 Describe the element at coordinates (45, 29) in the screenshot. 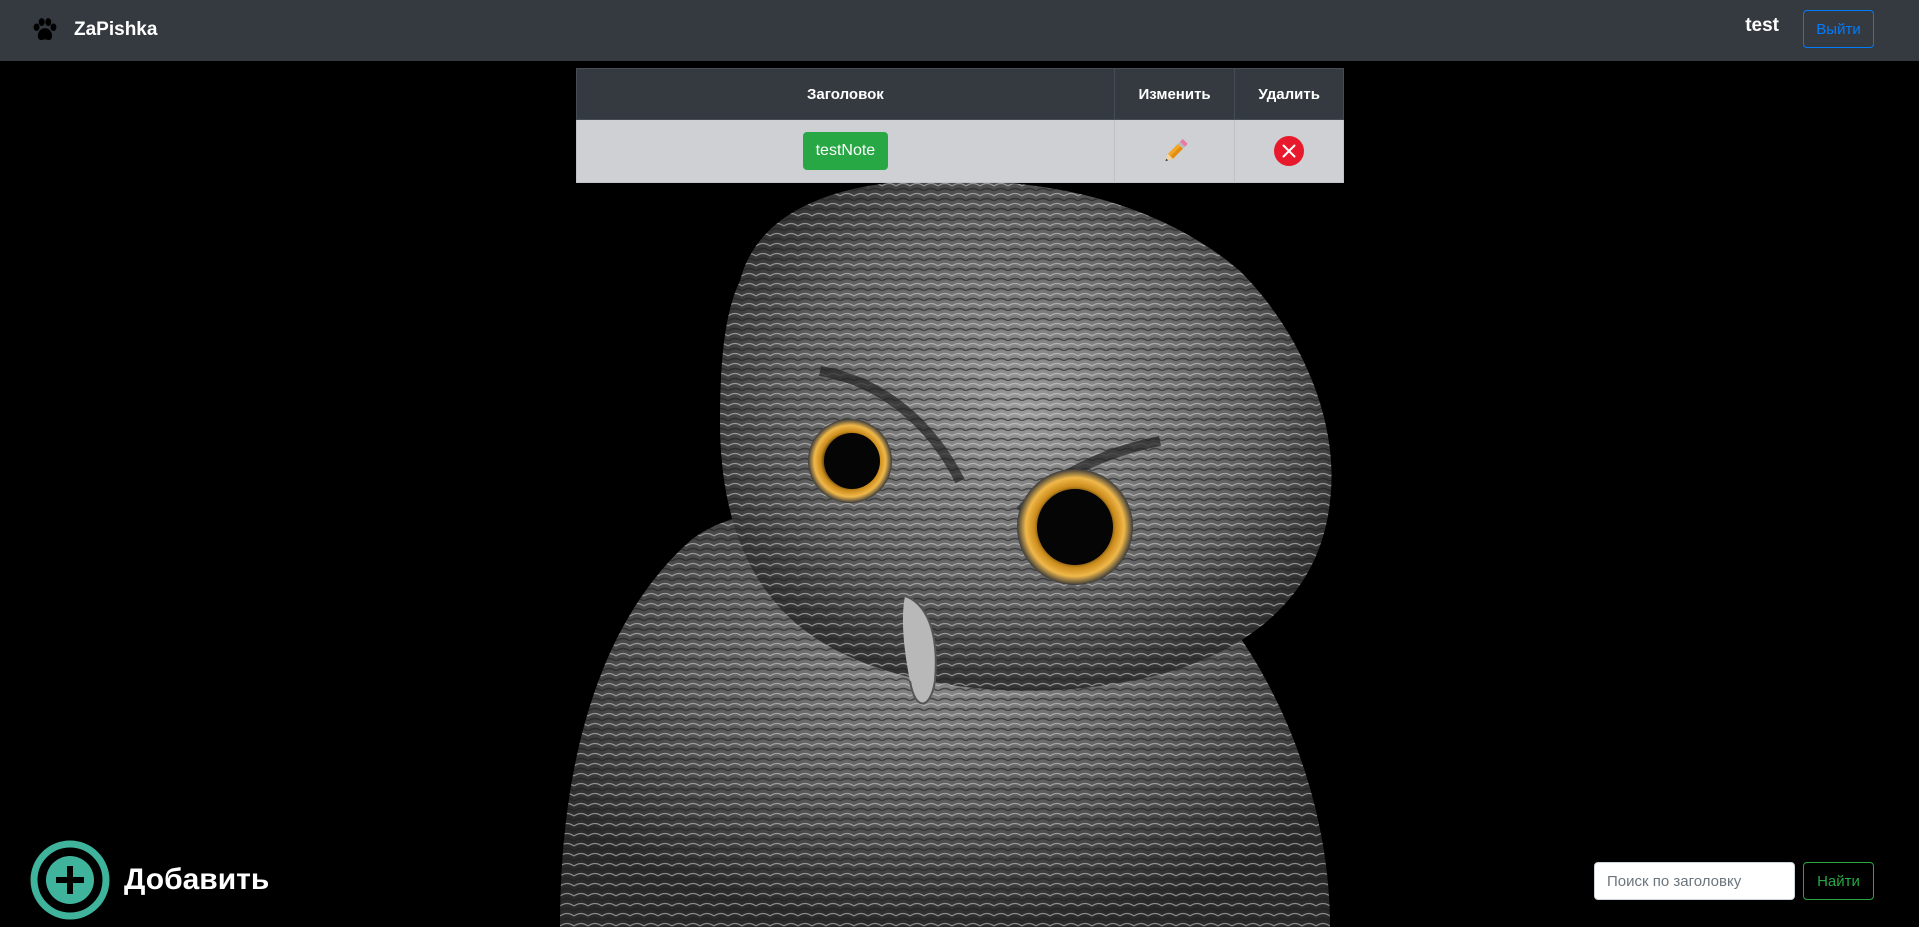

I see `paw-icon` at that location.